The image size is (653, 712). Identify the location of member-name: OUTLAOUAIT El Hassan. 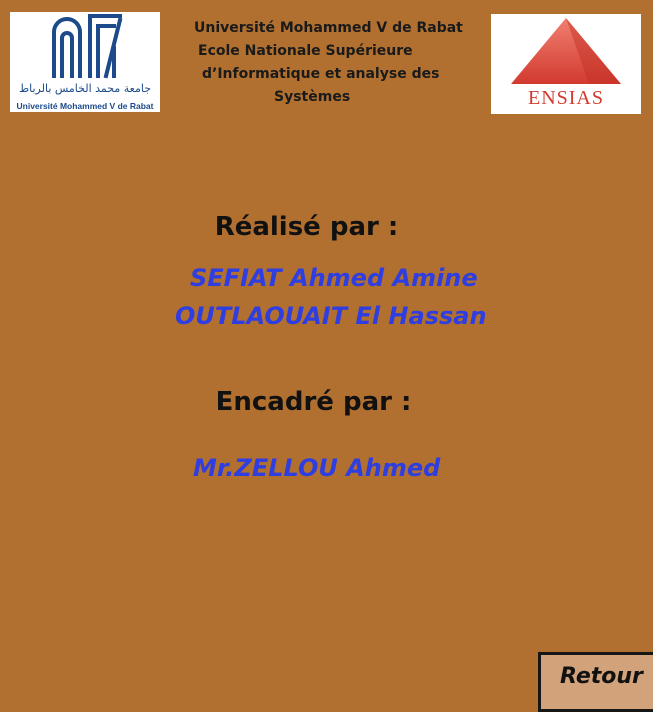
(331, 316).